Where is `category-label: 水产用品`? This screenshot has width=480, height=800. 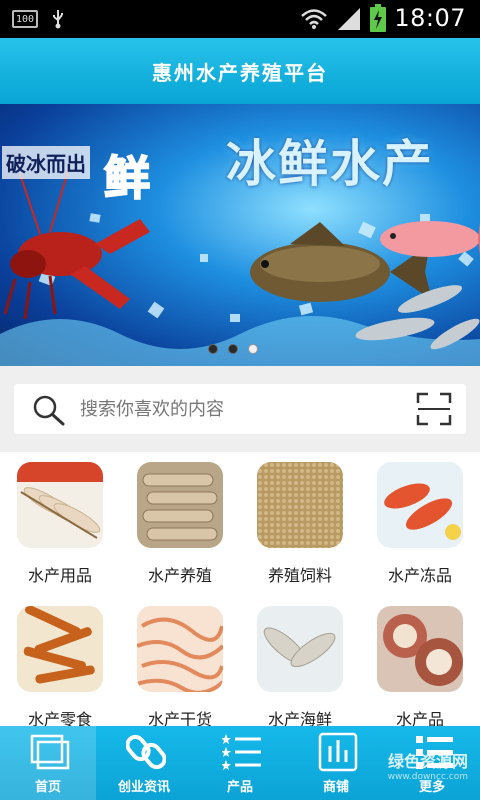
category-label: 水产用品 is located at coordinates (59, 575).